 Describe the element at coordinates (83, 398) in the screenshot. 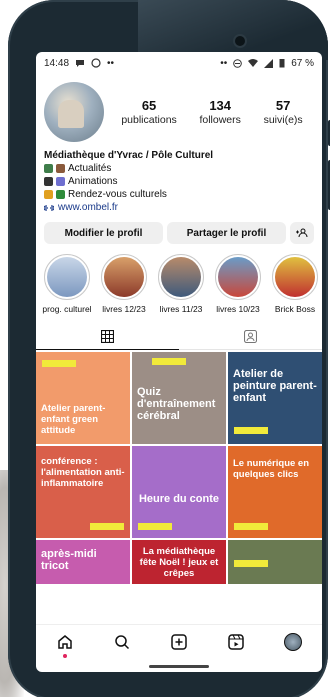

I see `post-tile: Atelier parent-enfant green attitude` at that location.